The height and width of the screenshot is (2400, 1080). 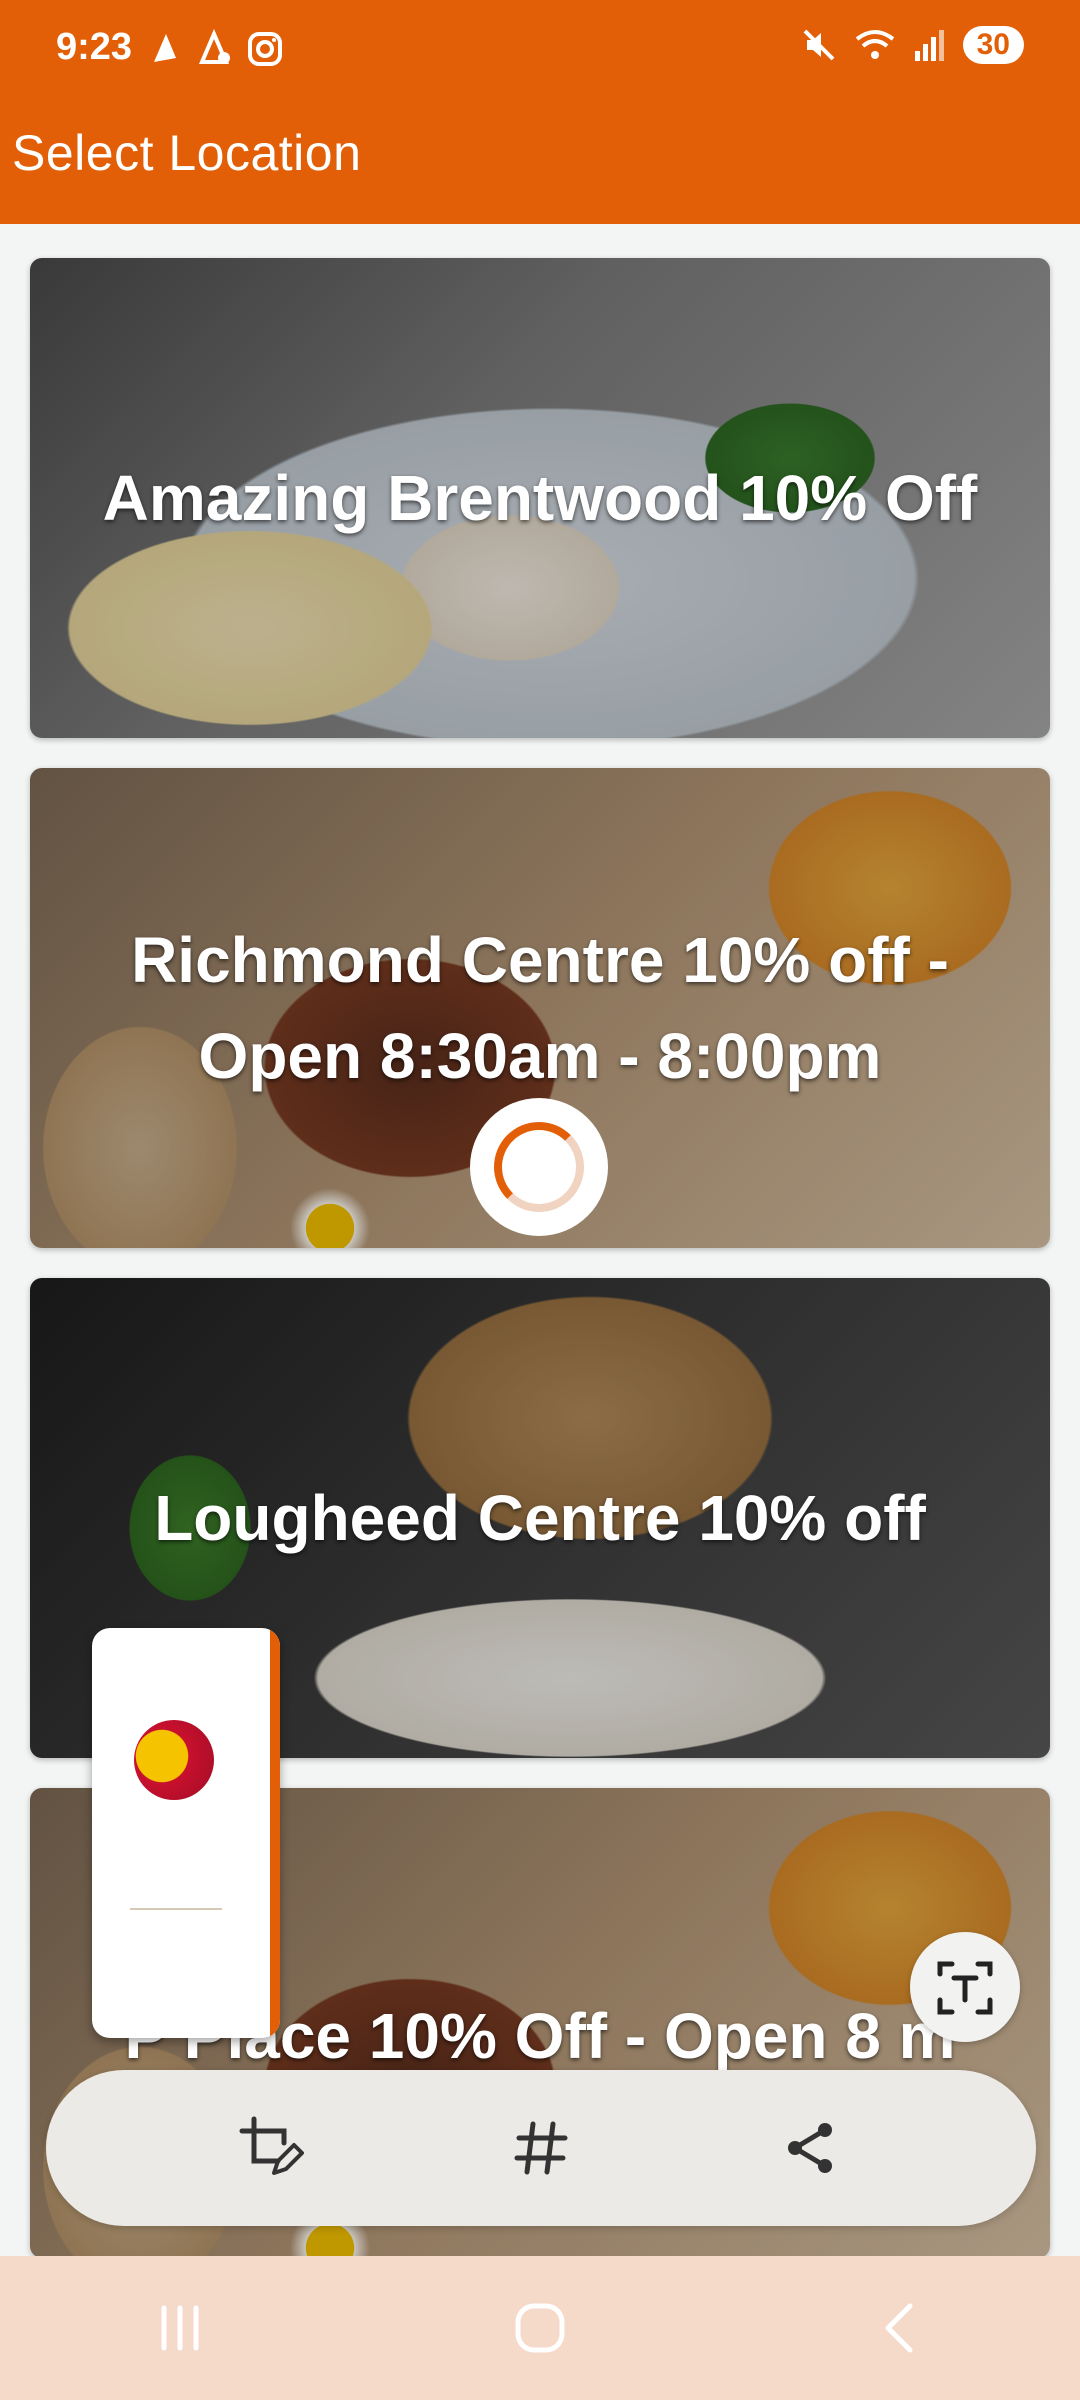 What do you see at coordinates (929, 45) in the screenshot?
I see `signal-icon` at bounding box center [929, 45].